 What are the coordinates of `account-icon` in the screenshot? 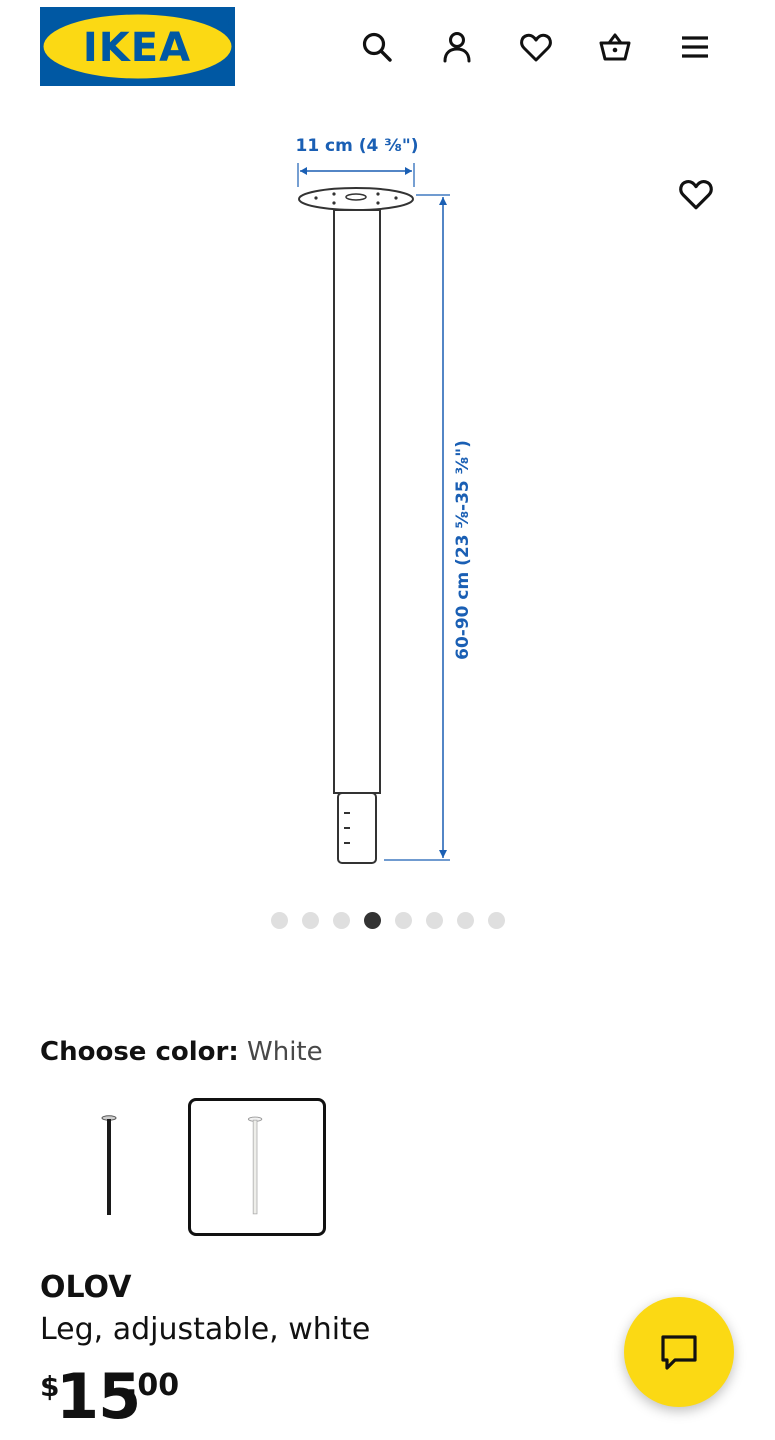 It's located at (457, 47).